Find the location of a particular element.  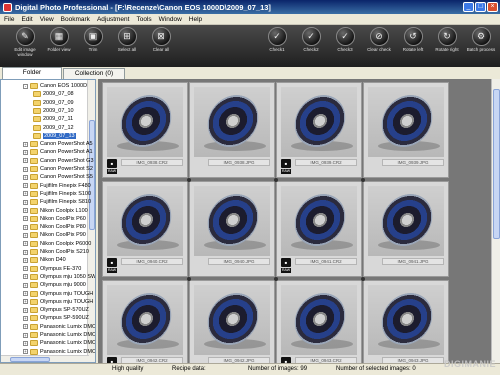

tree-item: + Olympus mju 9000 is located at coordinates (54, 285).